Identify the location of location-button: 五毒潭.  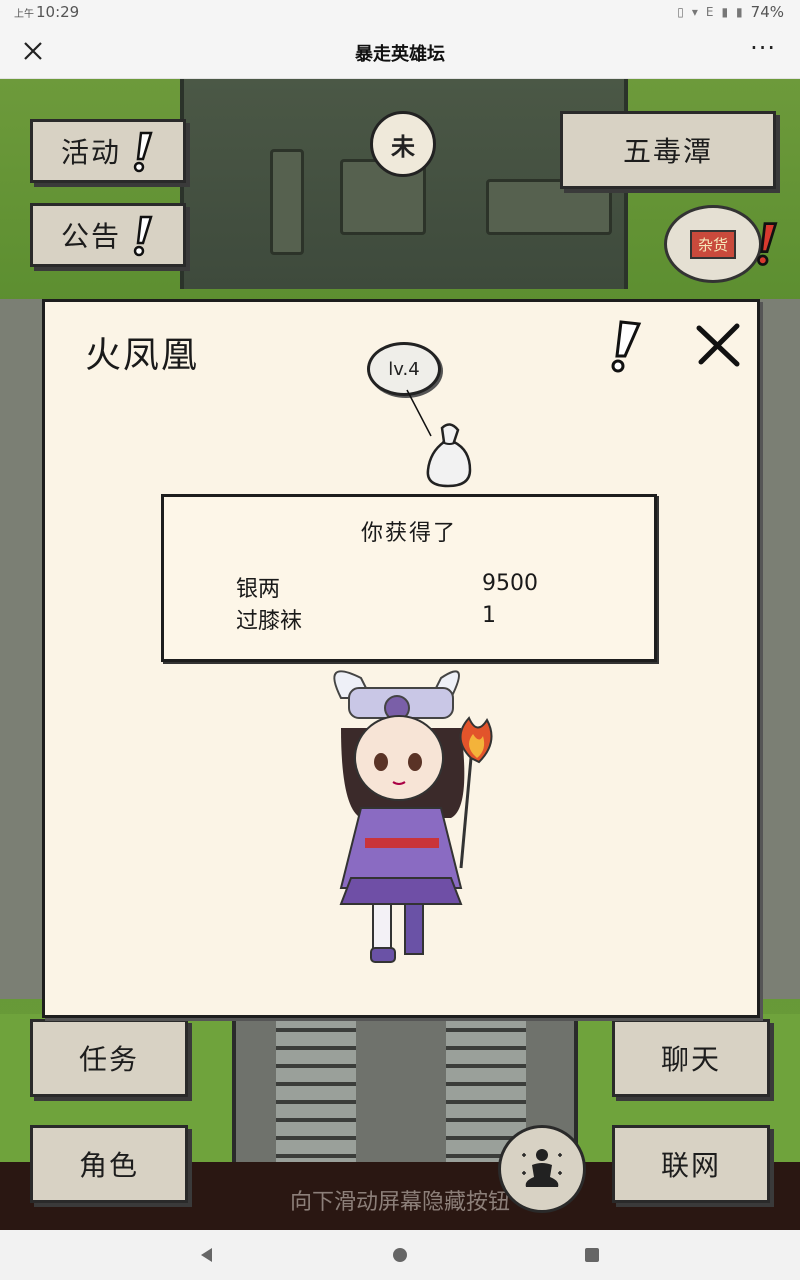
(668, 150).